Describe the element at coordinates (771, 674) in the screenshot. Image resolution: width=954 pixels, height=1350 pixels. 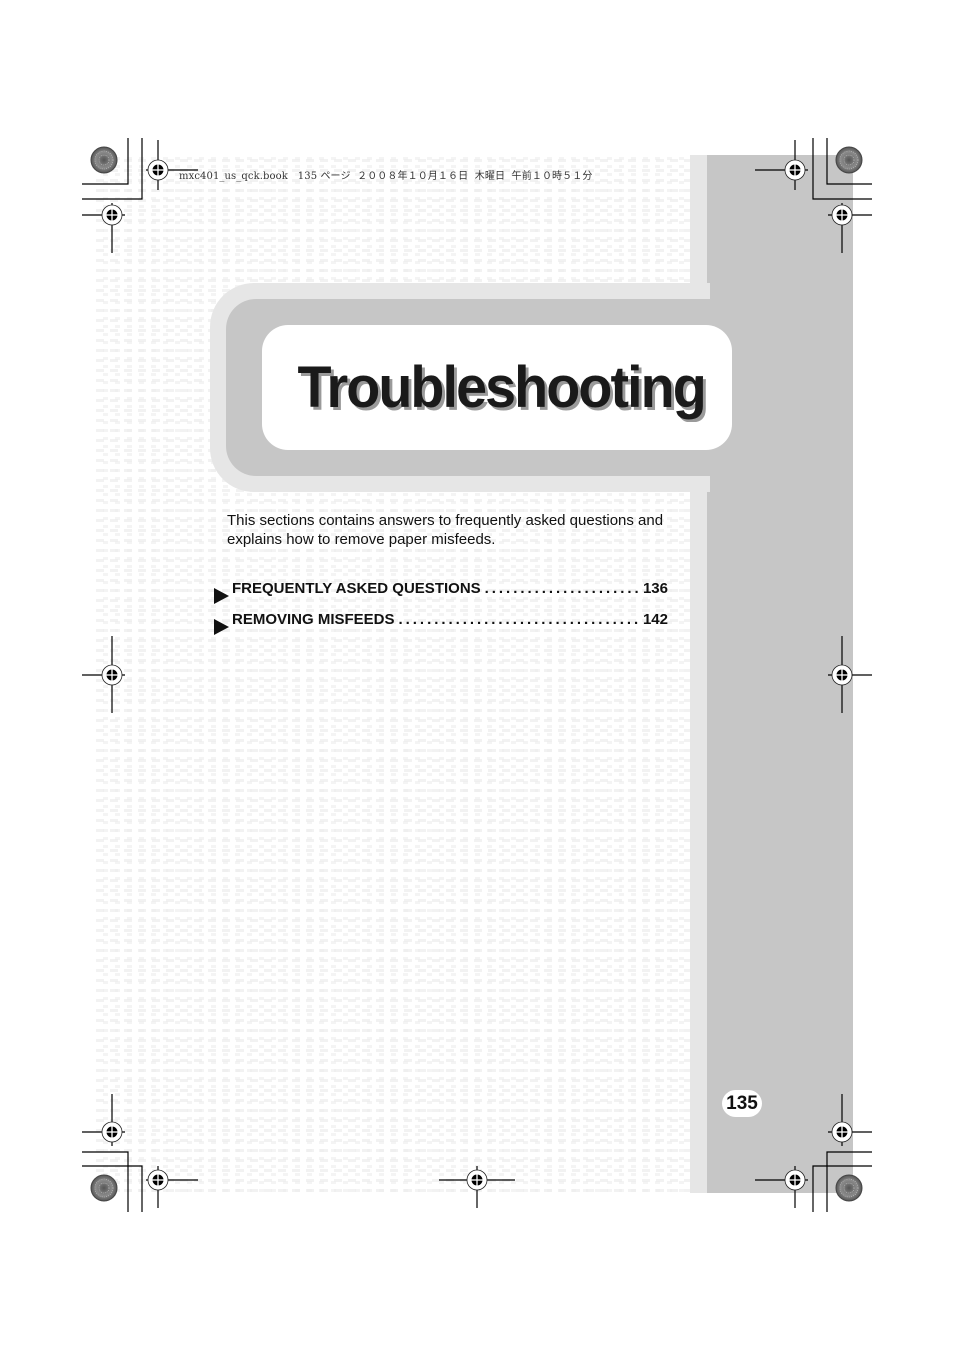
I see `chapter-sidebar` at that location.